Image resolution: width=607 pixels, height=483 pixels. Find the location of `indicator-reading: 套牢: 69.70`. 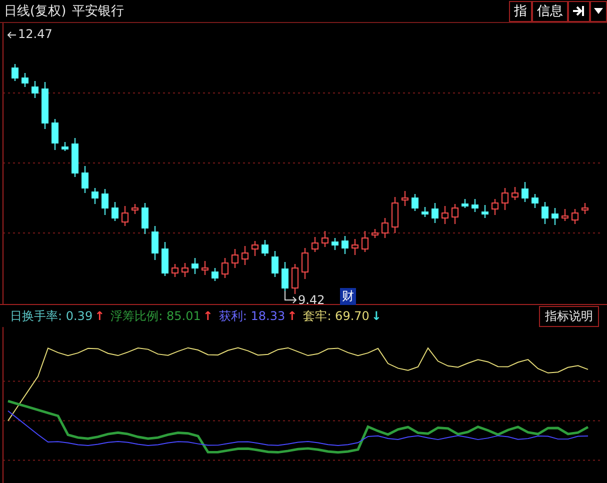

indicator-reading: 套牢: 69.70 is located at coordinates (336, 316).